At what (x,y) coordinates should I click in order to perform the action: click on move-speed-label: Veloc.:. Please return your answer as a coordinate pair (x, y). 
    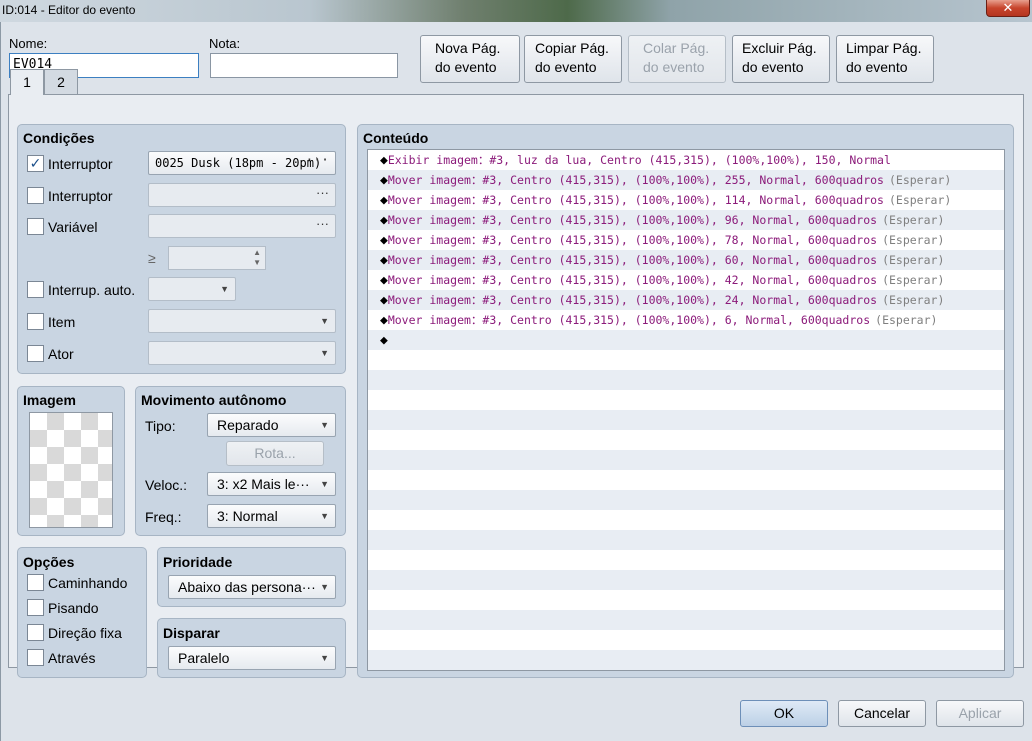
    Looking at the image, I should click on (166, 485).